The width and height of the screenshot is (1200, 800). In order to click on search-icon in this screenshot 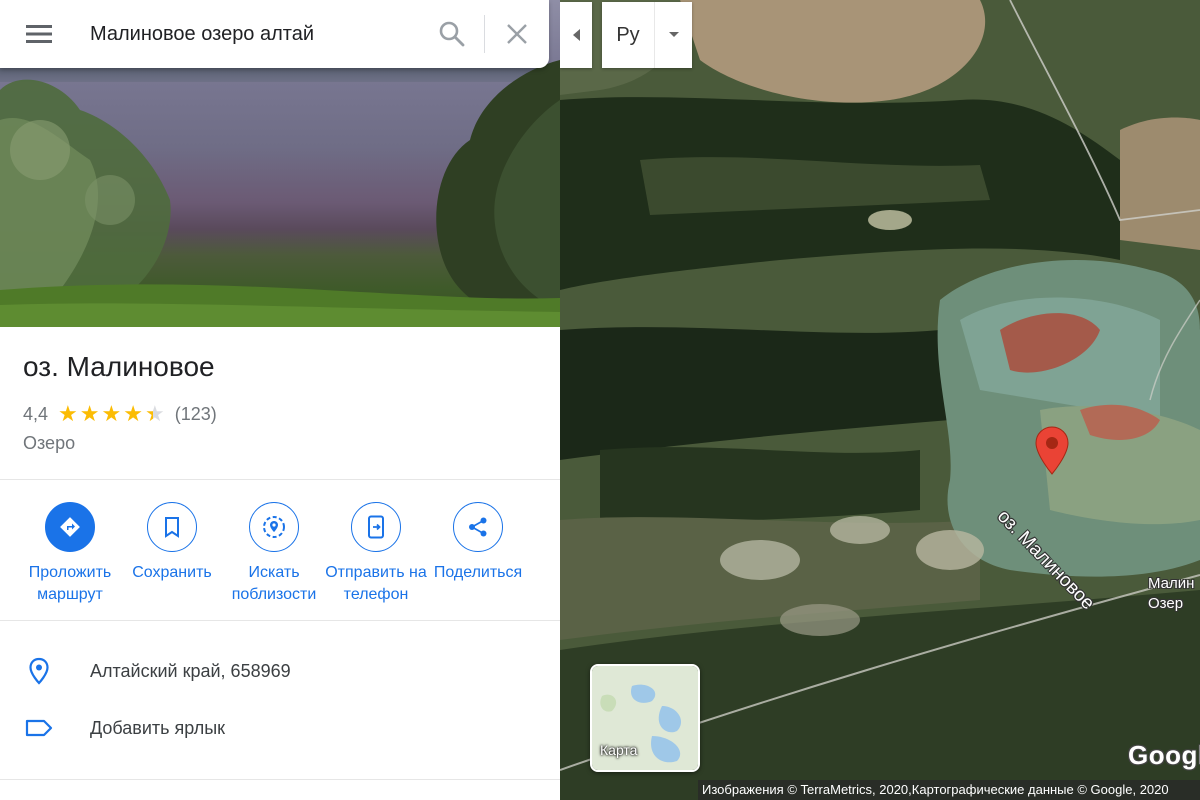, I will do `click(452, 34)`.